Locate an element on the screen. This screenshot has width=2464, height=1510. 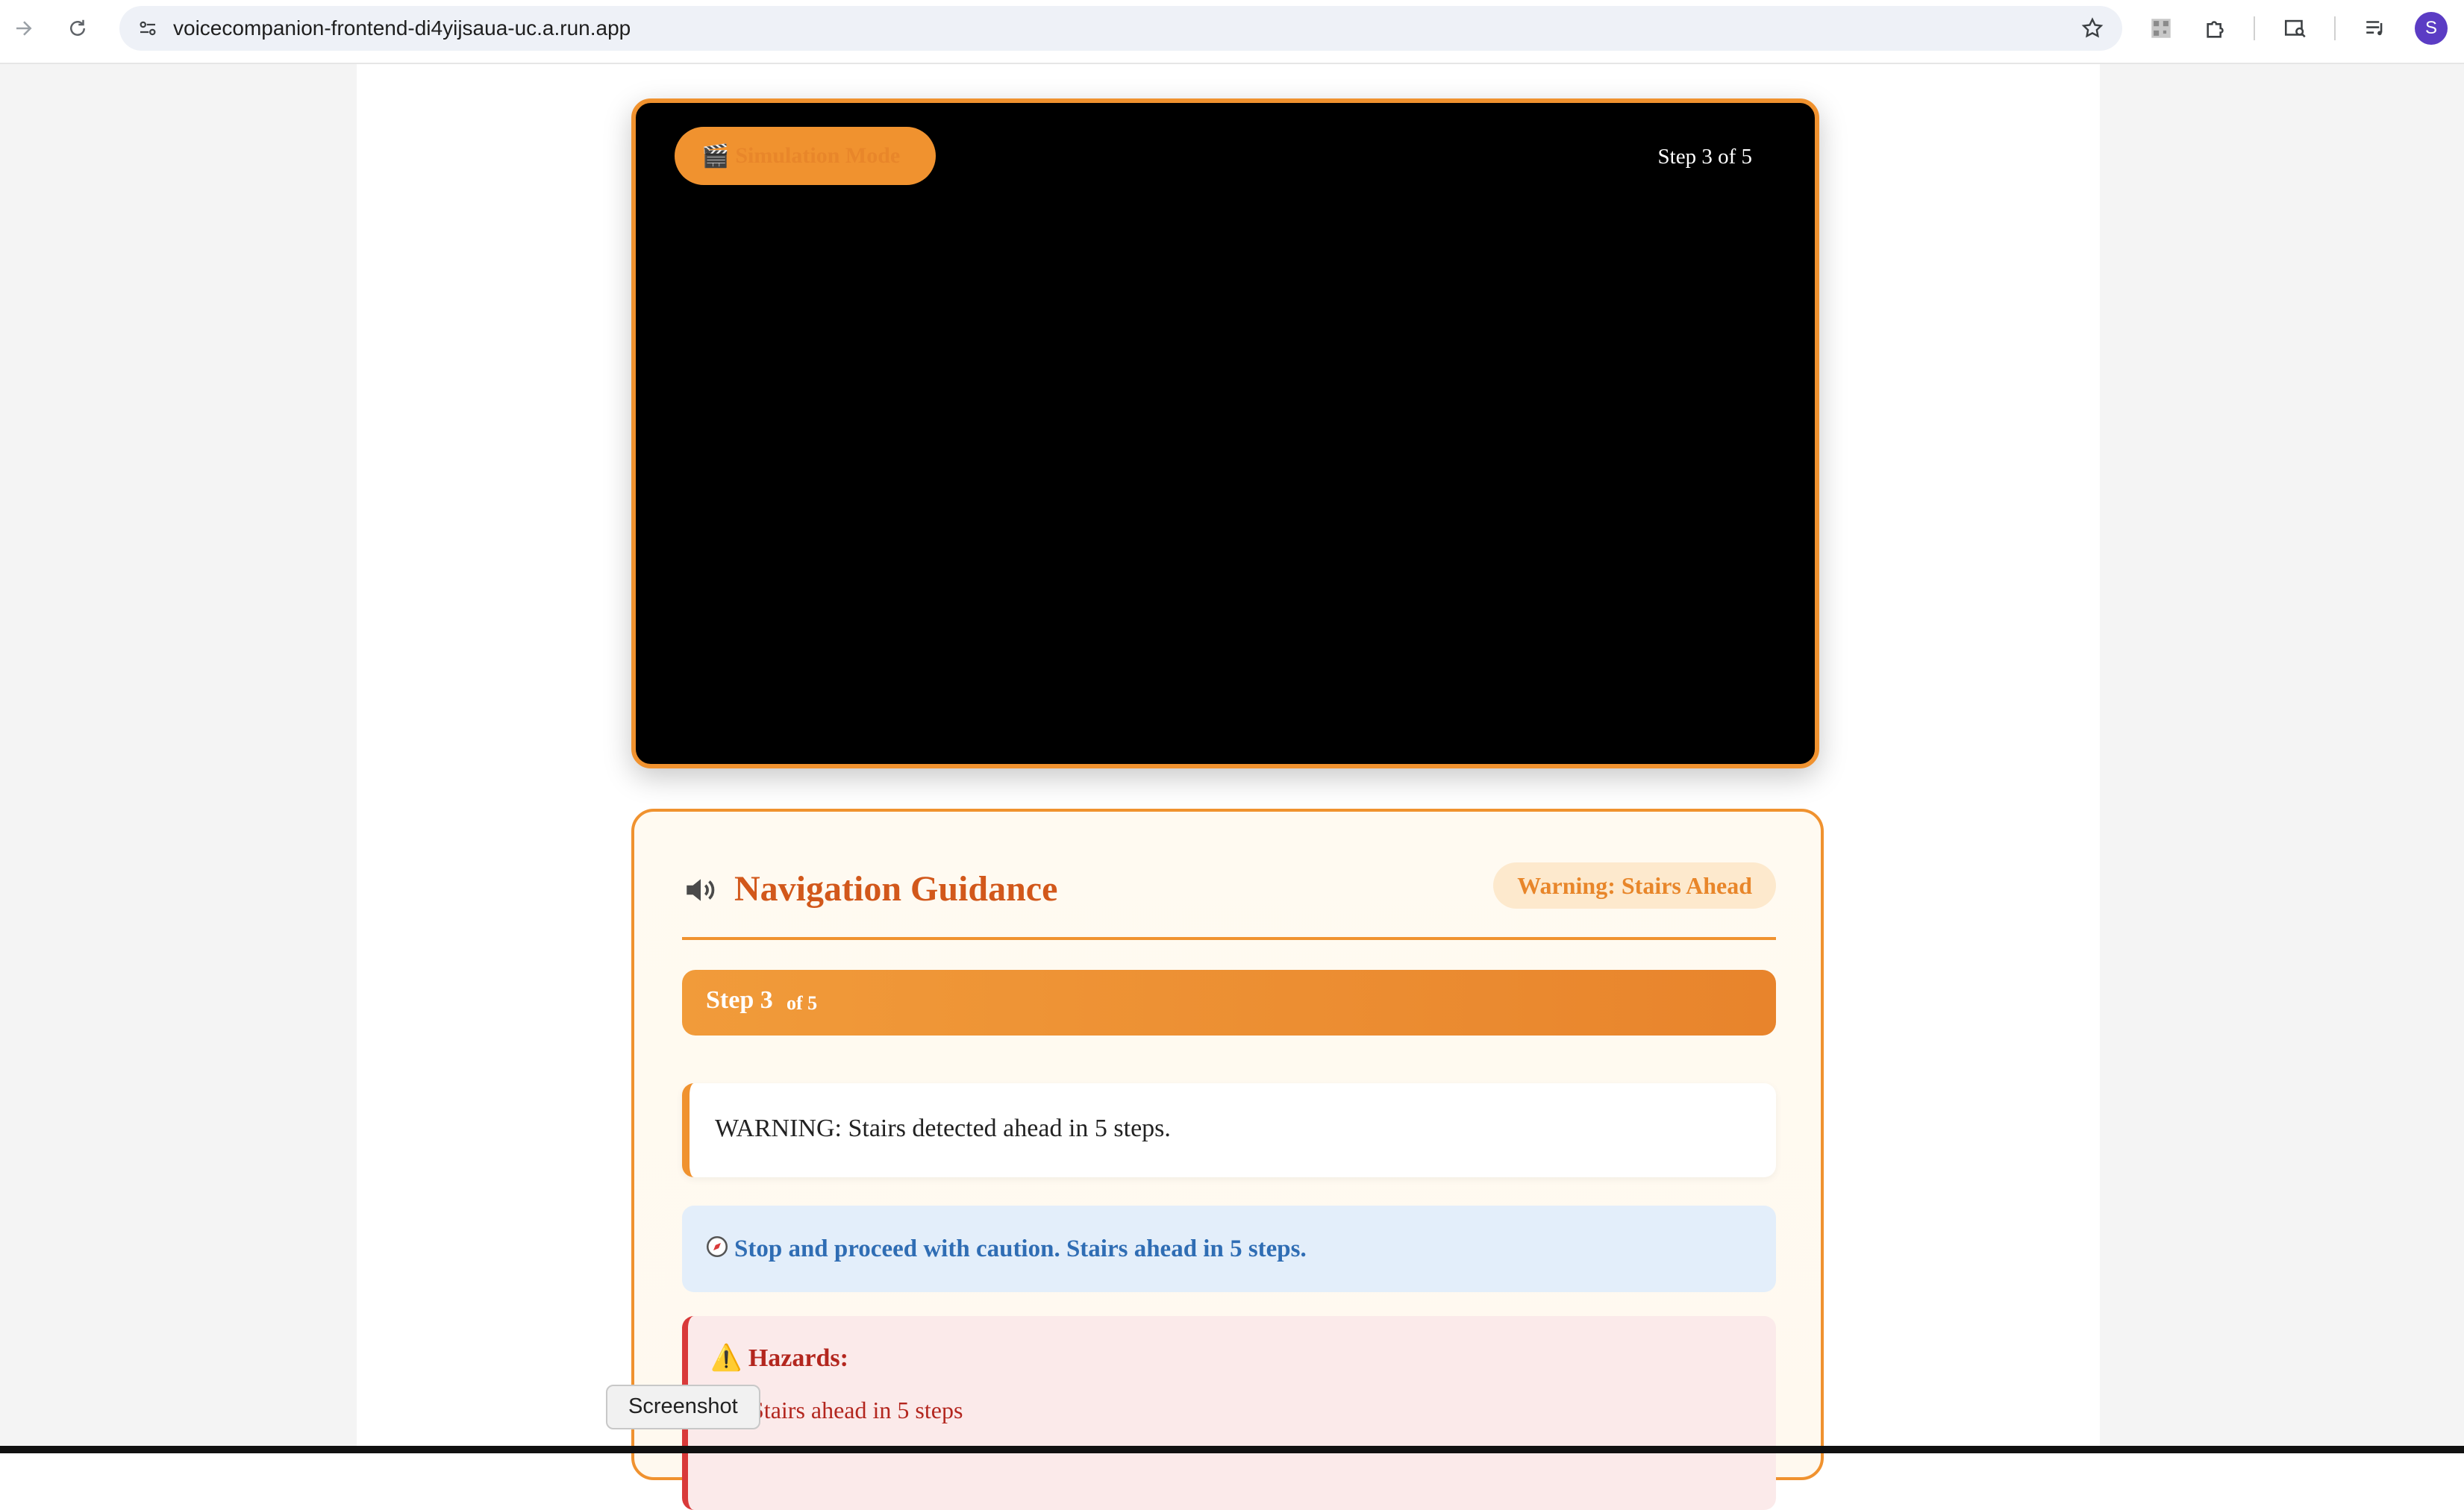
media-control-button is located at coordinates (2376, 28).